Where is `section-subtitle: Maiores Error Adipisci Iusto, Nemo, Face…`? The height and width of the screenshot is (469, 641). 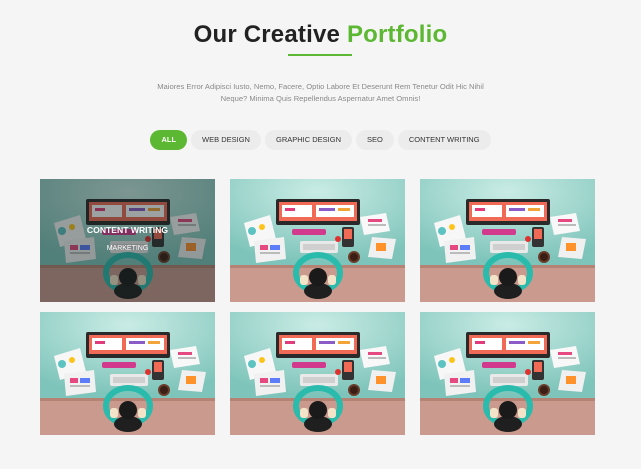
section-subtitle: Maiores Error Adipisci Iusto, Nemo, Face… is located at coordinates (320, 92).